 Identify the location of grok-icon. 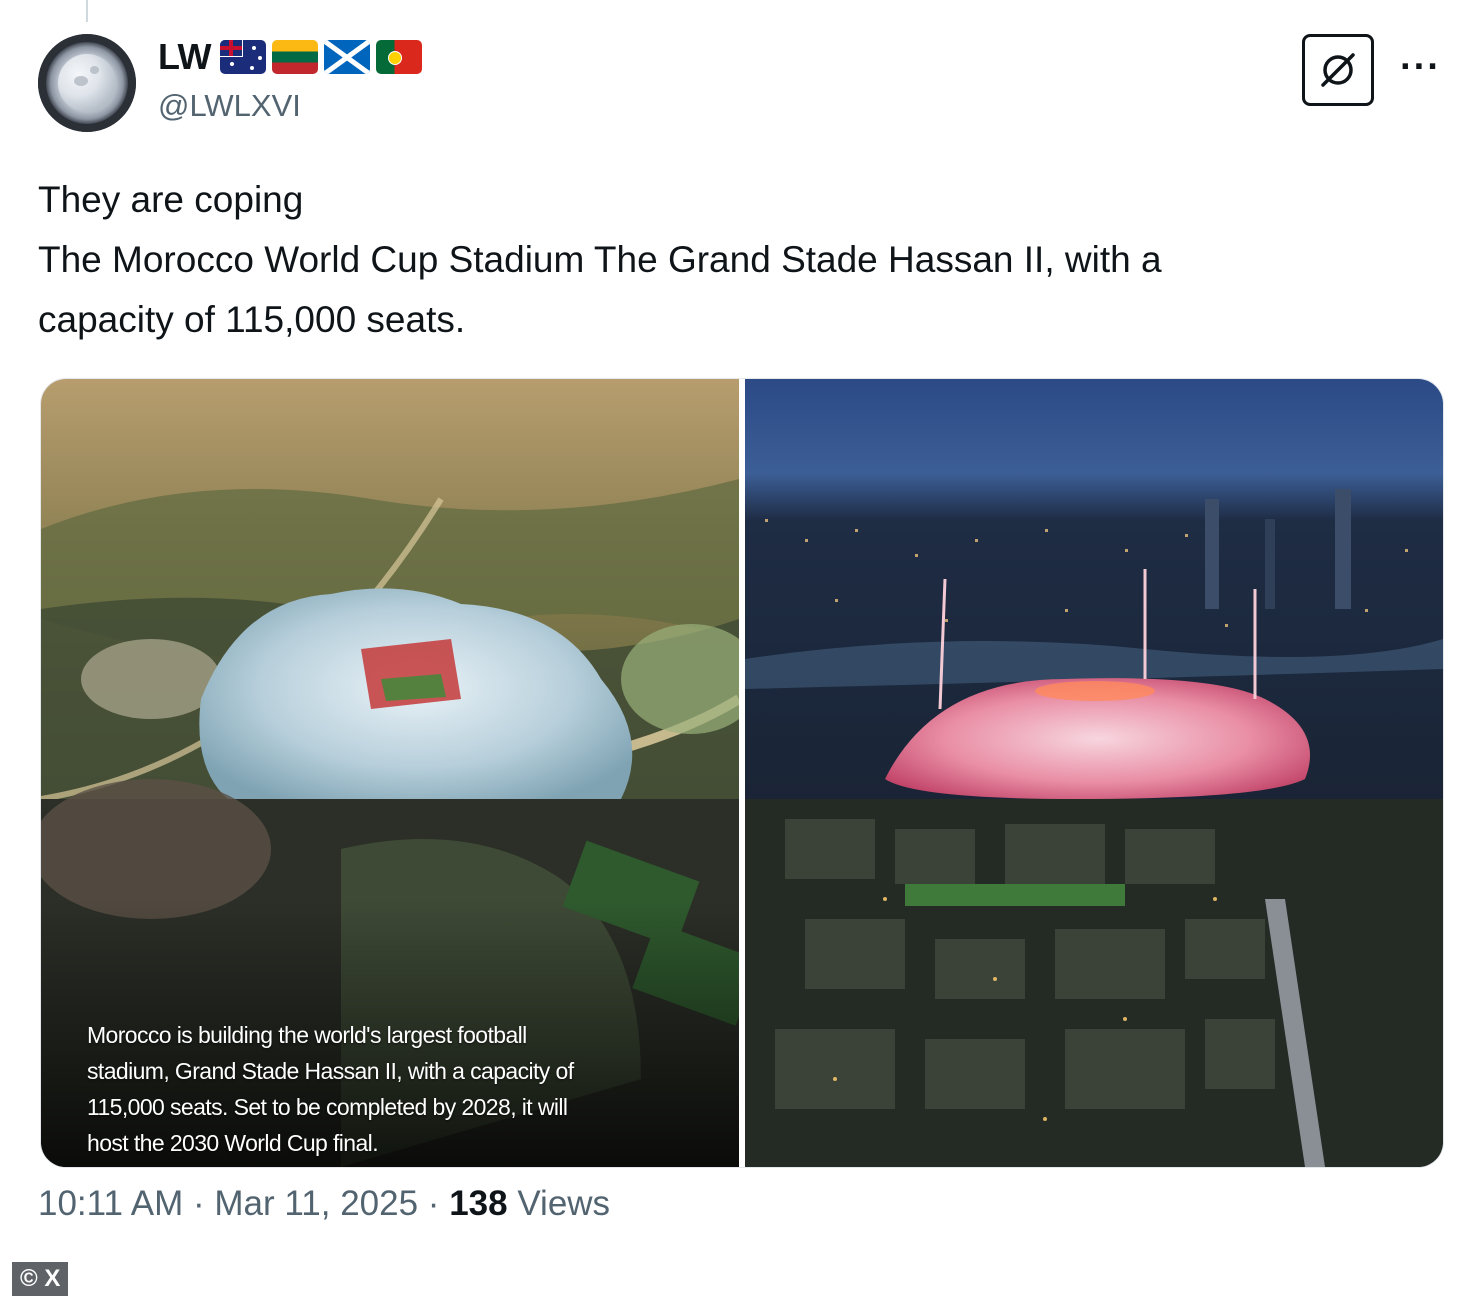
(1338, 70).